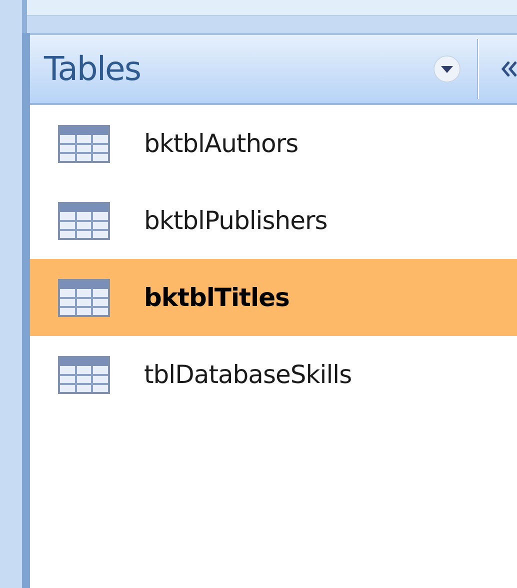 This screenshot has width=517, height=588. I want to click on table-list-item: bktblPublishers, so click(273, 220).